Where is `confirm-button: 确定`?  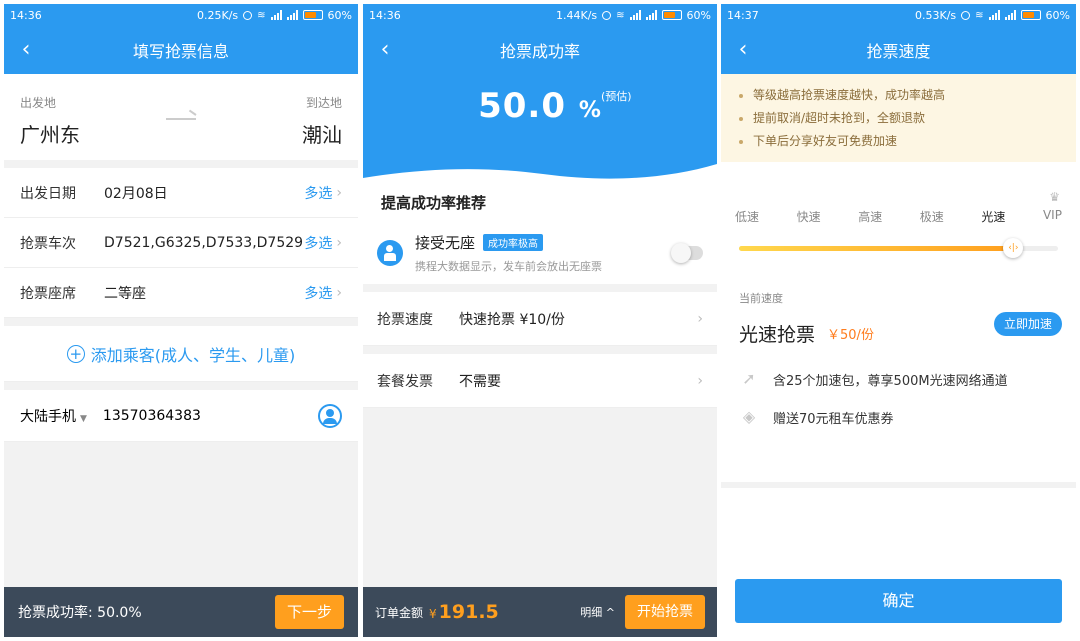
confirm-button: 确定 is located at coordinates (898, 601).